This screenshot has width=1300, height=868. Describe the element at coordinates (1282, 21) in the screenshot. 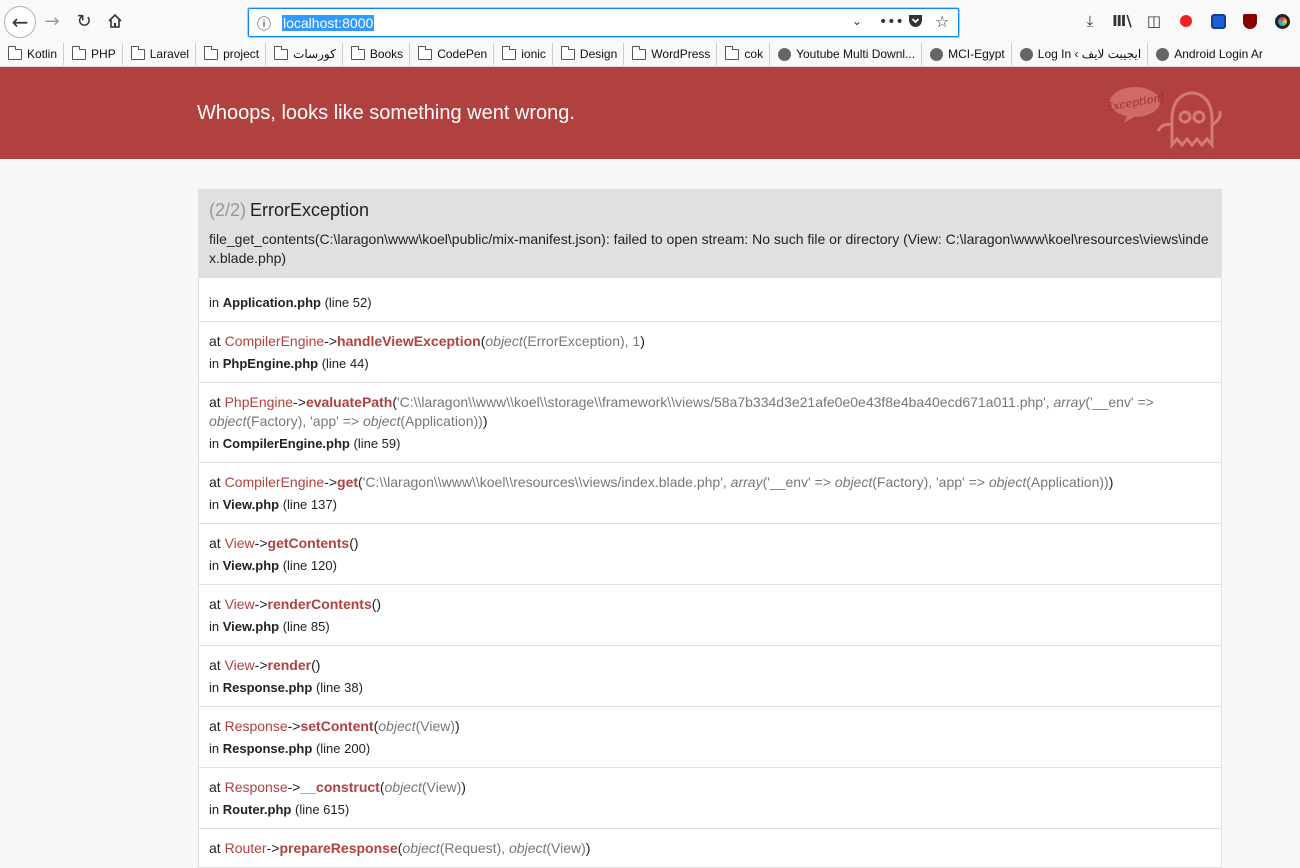

I see `extension-color-icon` at that location.